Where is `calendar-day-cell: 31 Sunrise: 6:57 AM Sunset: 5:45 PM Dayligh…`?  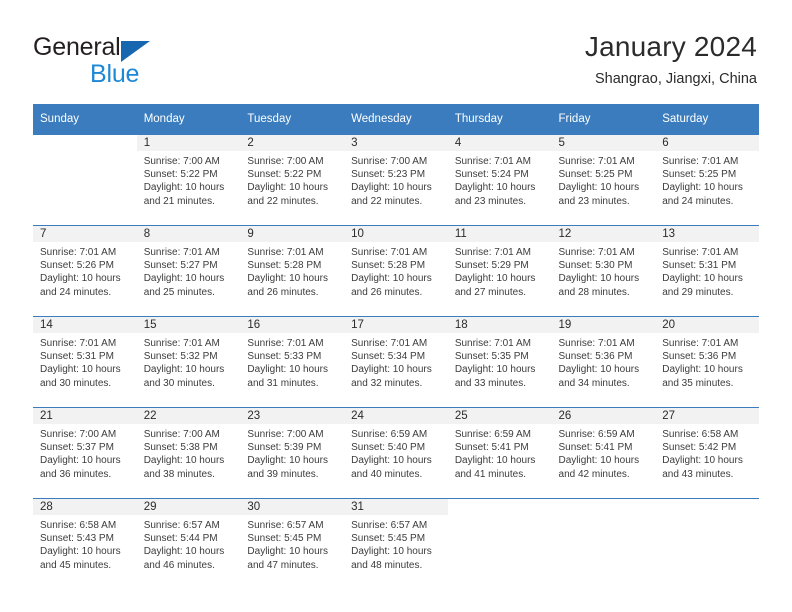
calendar-day-cell: 31 Sunrise: 6:57 AM Sunset: 5:45 PM Dayligh… is located at coordinates (396, 543).